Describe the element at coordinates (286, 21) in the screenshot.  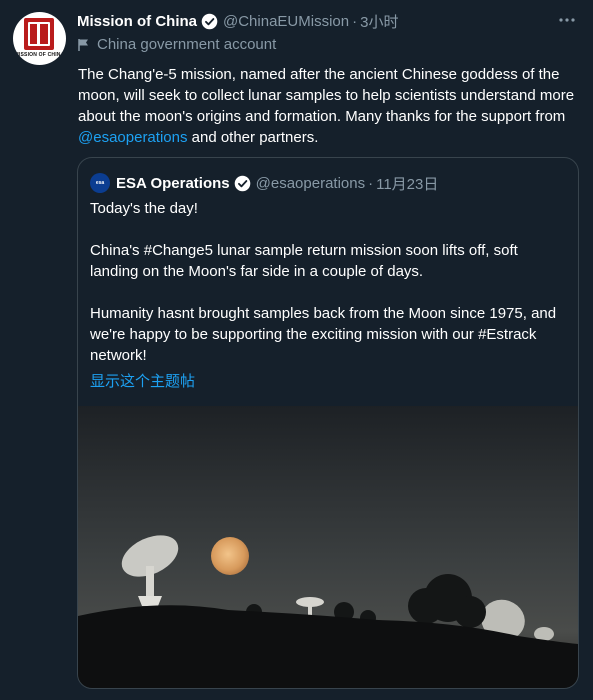
I see `handle: @ChinaEUMission` at that location.